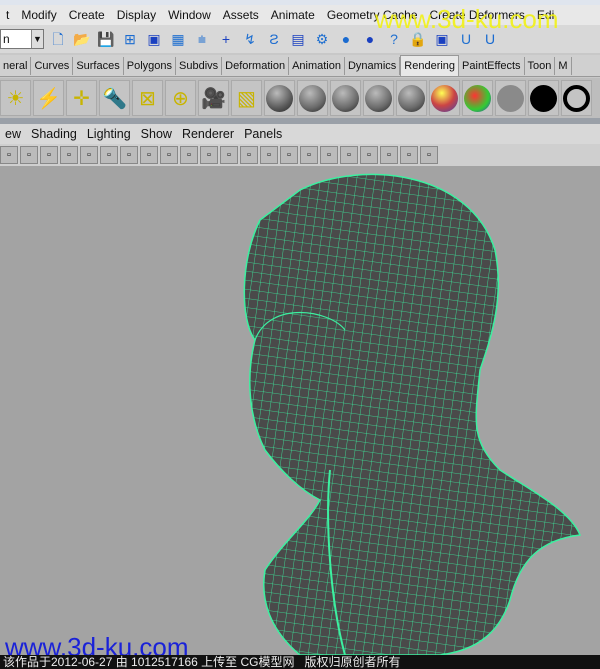 The height and width of the screenshot is (669, 600). Describe the element at coordinates (150, 65) in the screenshot. I see `tab-polygons: Polygons` at that location.